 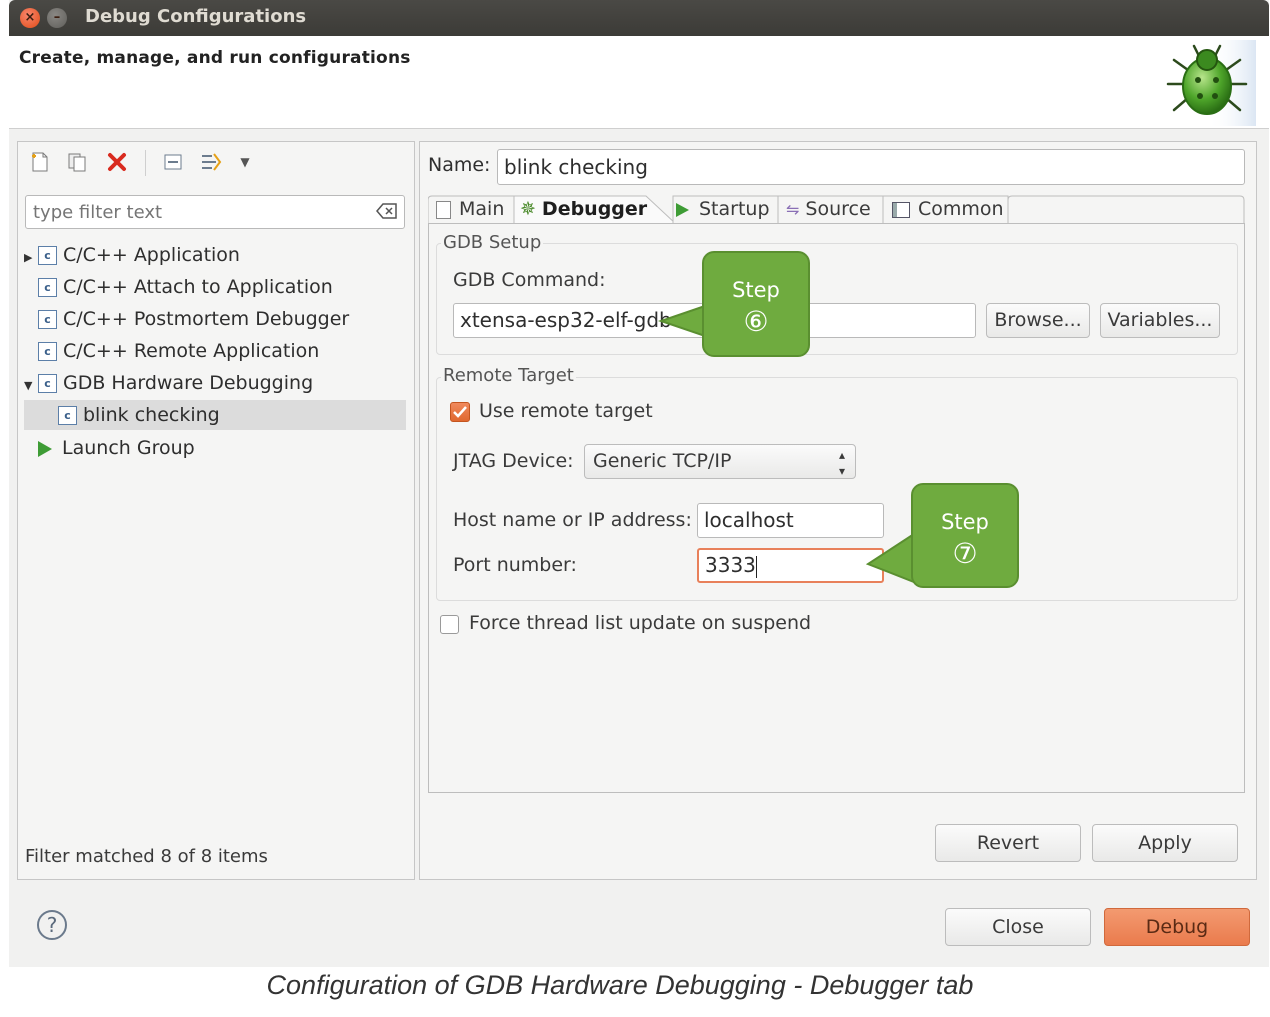 I want to click on tab-startup: Startup, so click(x=723, y=209).